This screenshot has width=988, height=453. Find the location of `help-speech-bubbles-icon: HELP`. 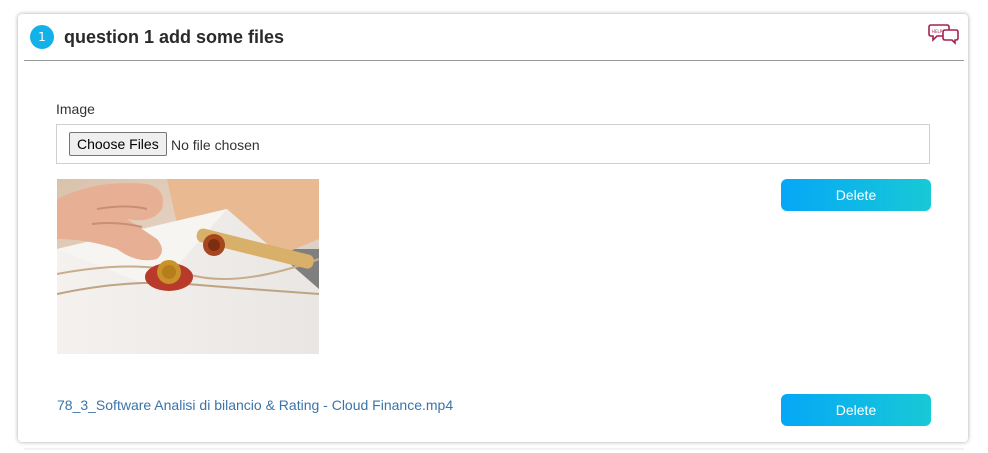

help-speech-bubbles-icon: HELP is located at coordinates (944, 34).